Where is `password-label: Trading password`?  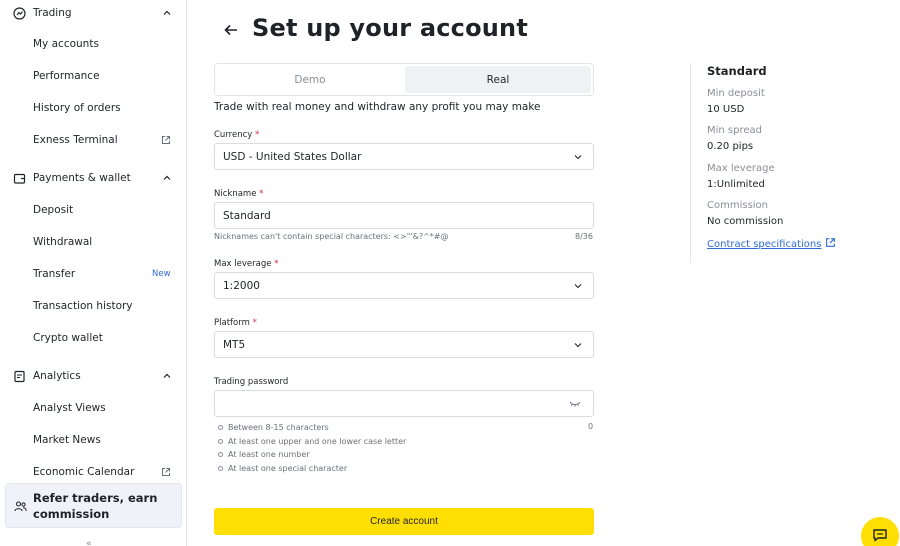 password-label: Trading password is located at coordinates (251, 382).